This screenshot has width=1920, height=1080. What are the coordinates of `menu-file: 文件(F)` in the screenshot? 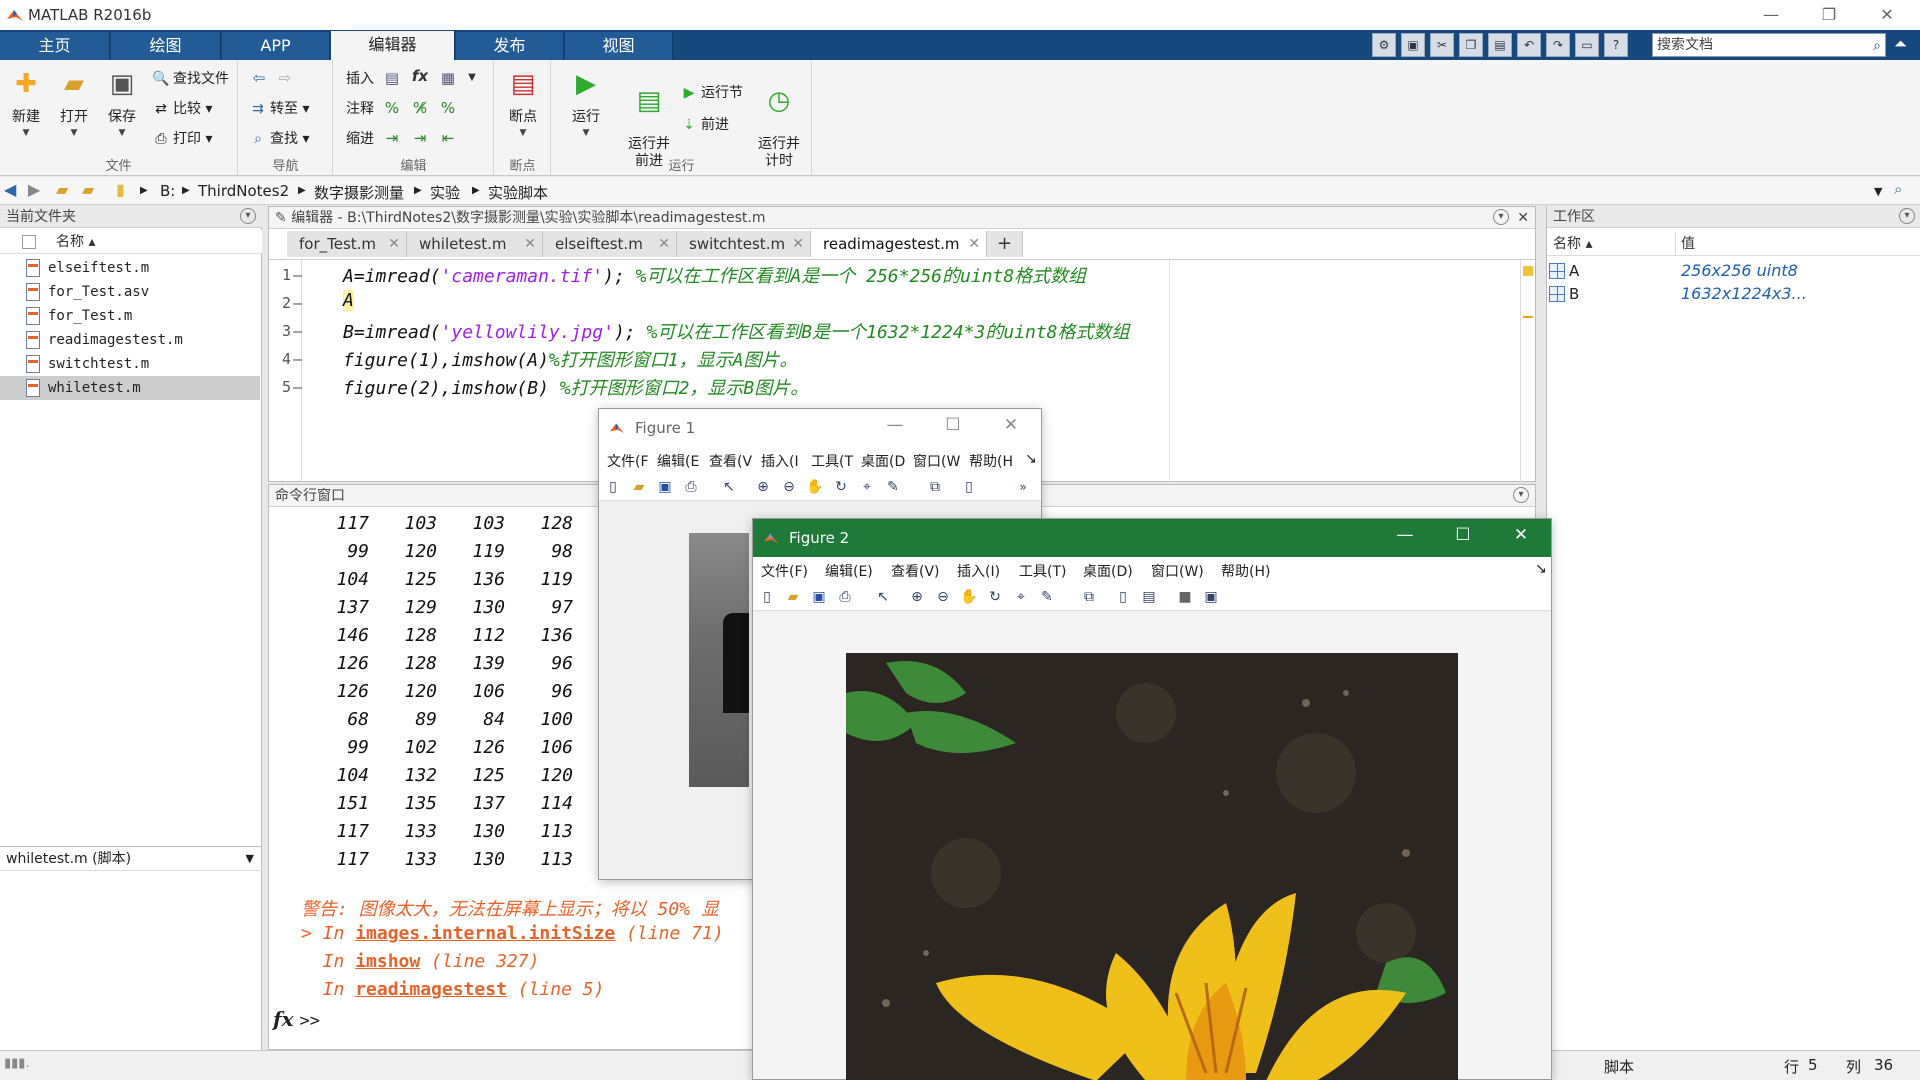 It's located at (784, 571).